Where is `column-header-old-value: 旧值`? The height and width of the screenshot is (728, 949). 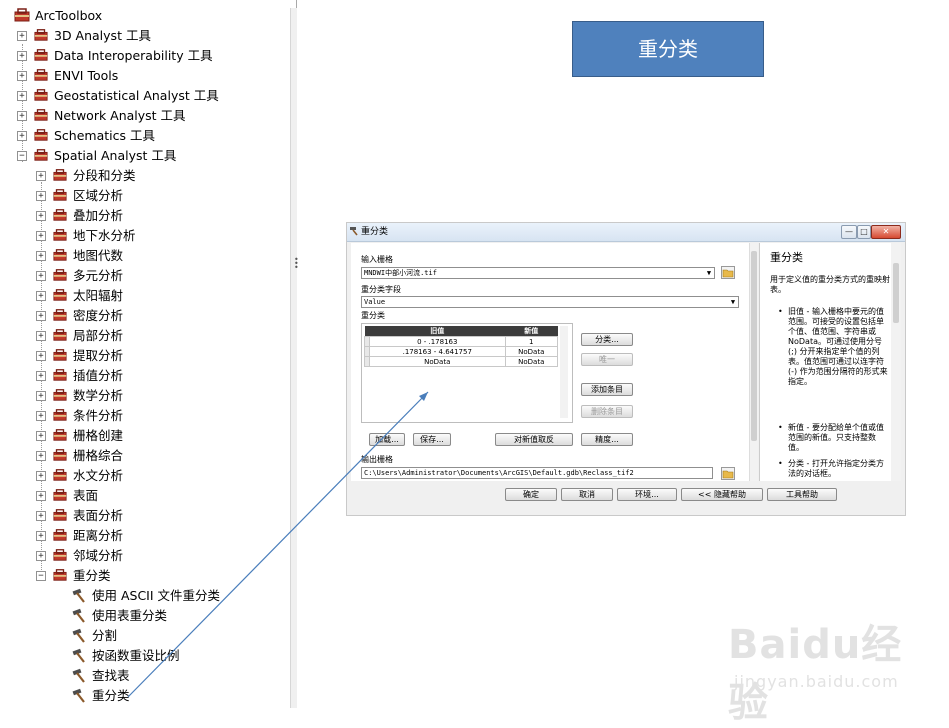
column-header-old-value: 旧值 is located at coordinates (437, 331).